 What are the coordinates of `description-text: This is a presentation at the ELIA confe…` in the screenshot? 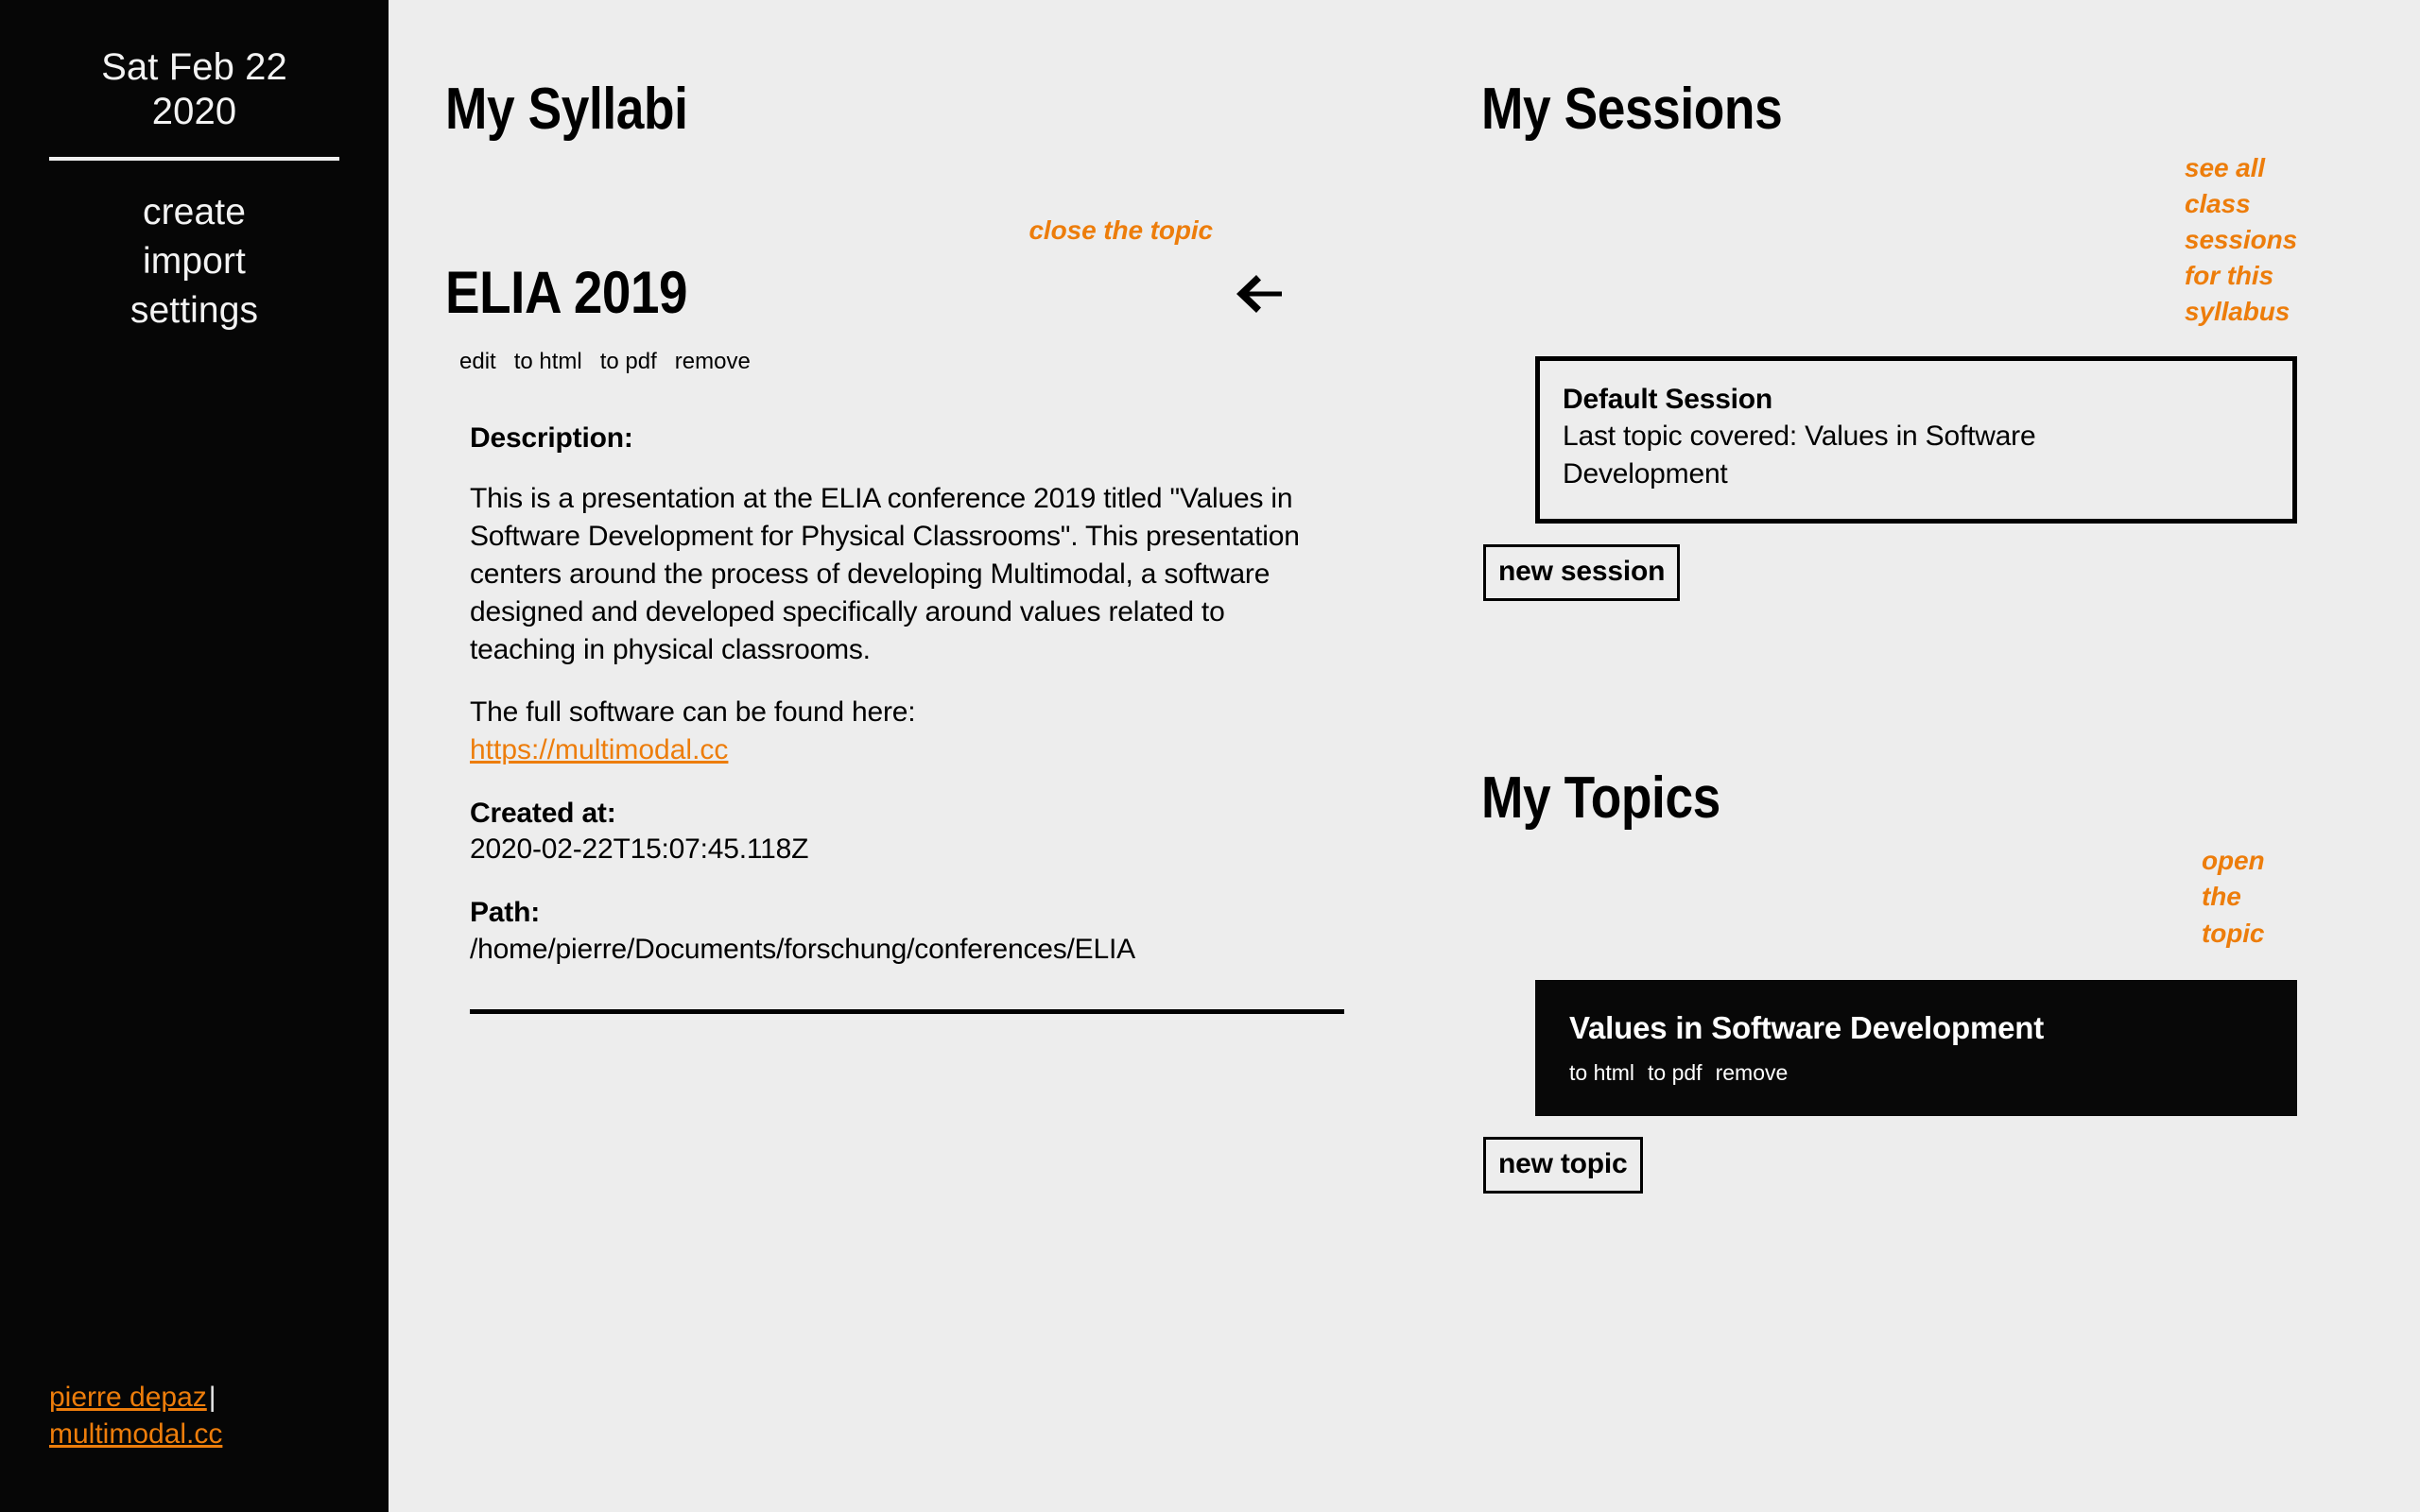 It's located at (885, 574).